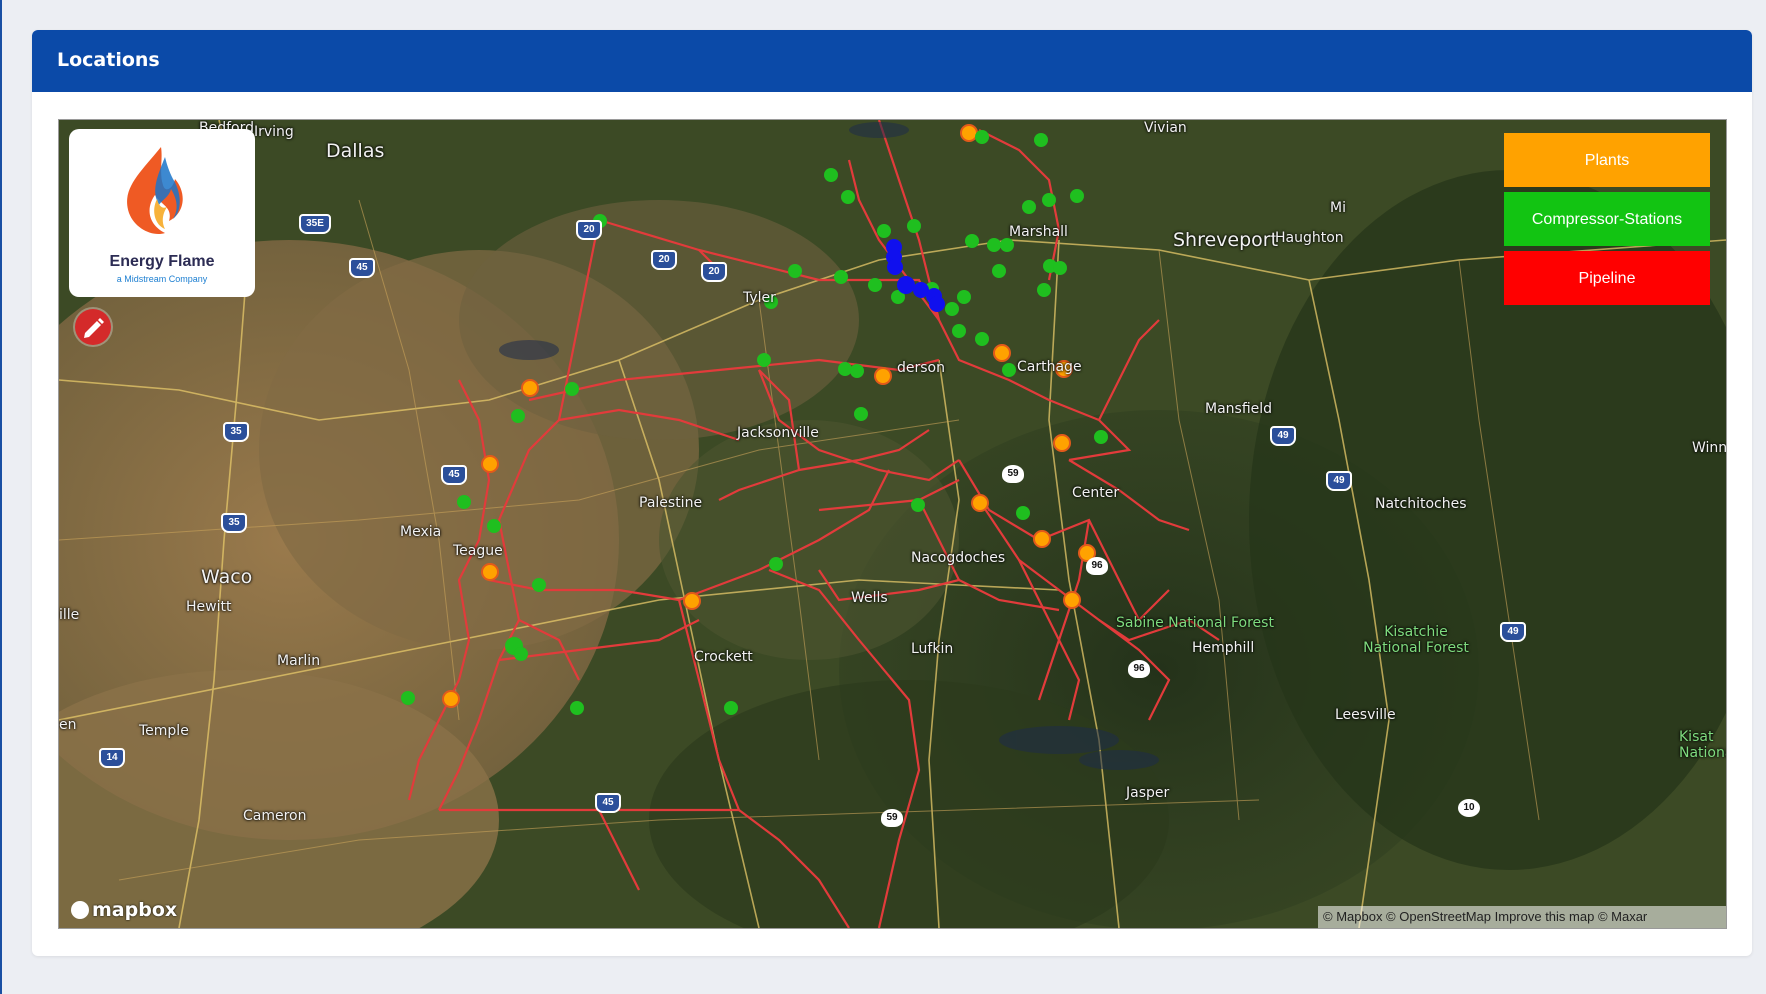  Describe the element at coordinates (299, 661) in the screenshot. I see `place-label: Marlin` at that location.